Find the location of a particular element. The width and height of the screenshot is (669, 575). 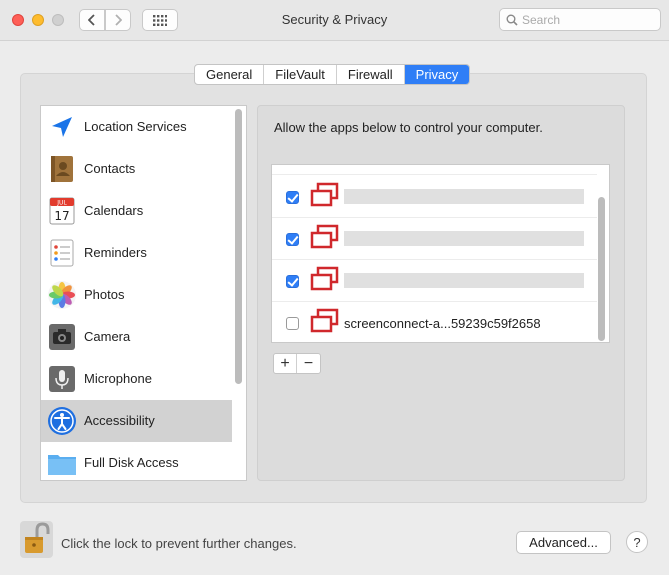

sidebar-item-label: Camera is located at coordinates (107, 336).